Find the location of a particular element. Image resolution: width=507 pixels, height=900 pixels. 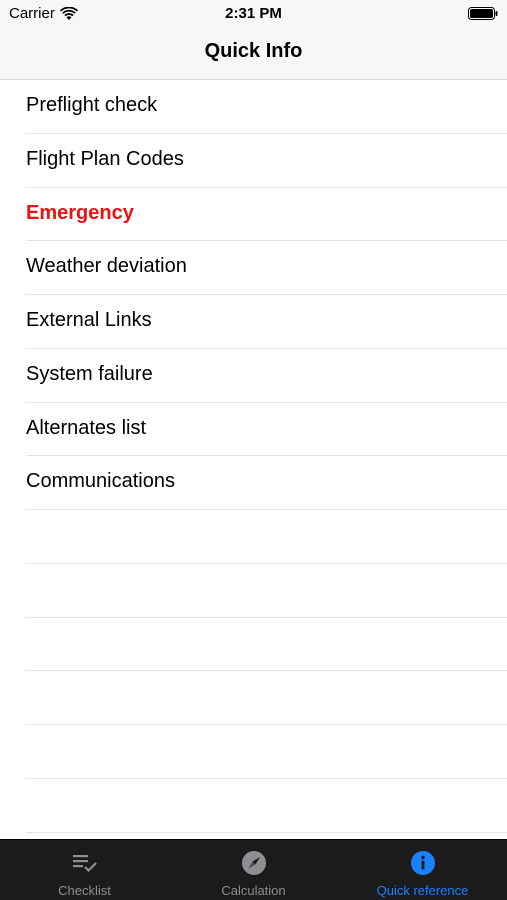

list-item-label: Preflight check is located at coordinates (92, 105).